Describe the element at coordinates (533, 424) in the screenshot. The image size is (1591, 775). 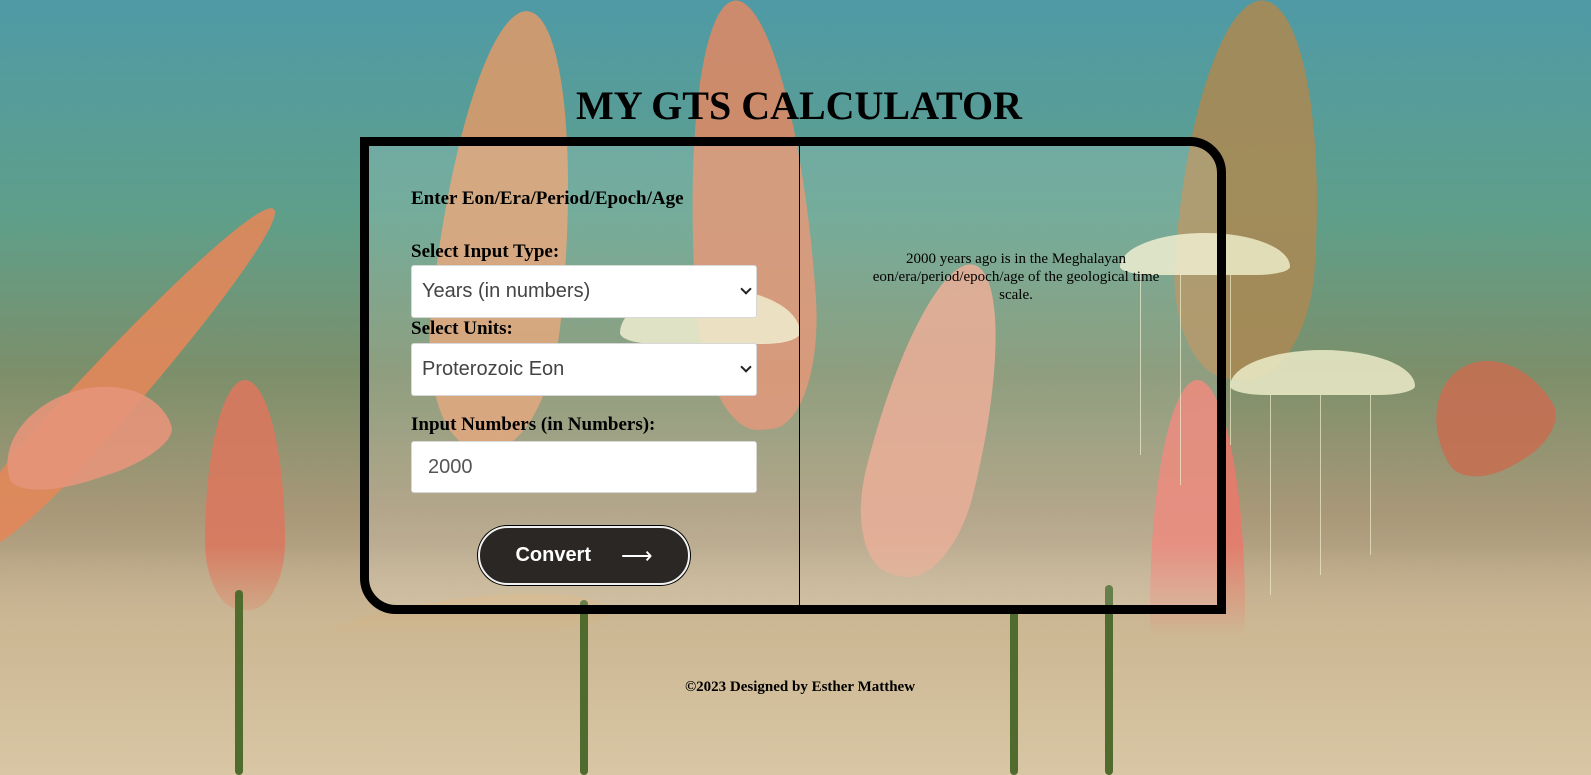
I see `number-label: Input Numbers (in Numbers):` at that location.